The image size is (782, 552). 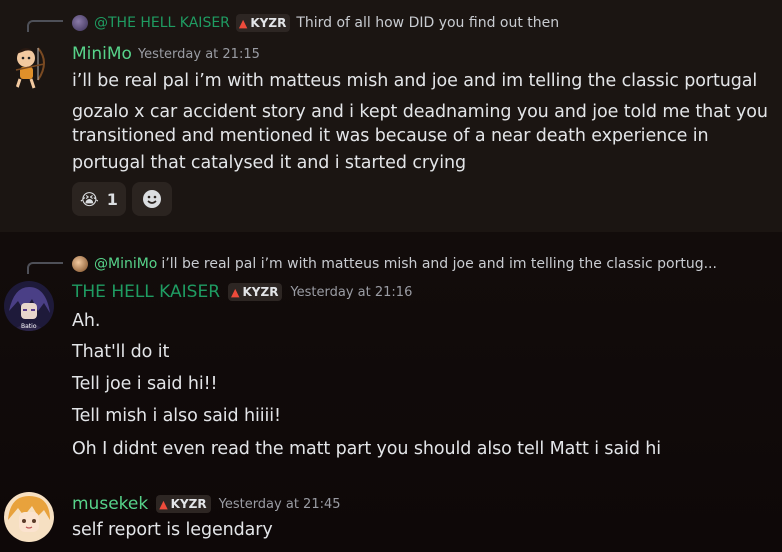 What do you see at coordinates (30, 68) in the screenshot?
I see `archer-avatar-icon` at bounding box center [30, 68].